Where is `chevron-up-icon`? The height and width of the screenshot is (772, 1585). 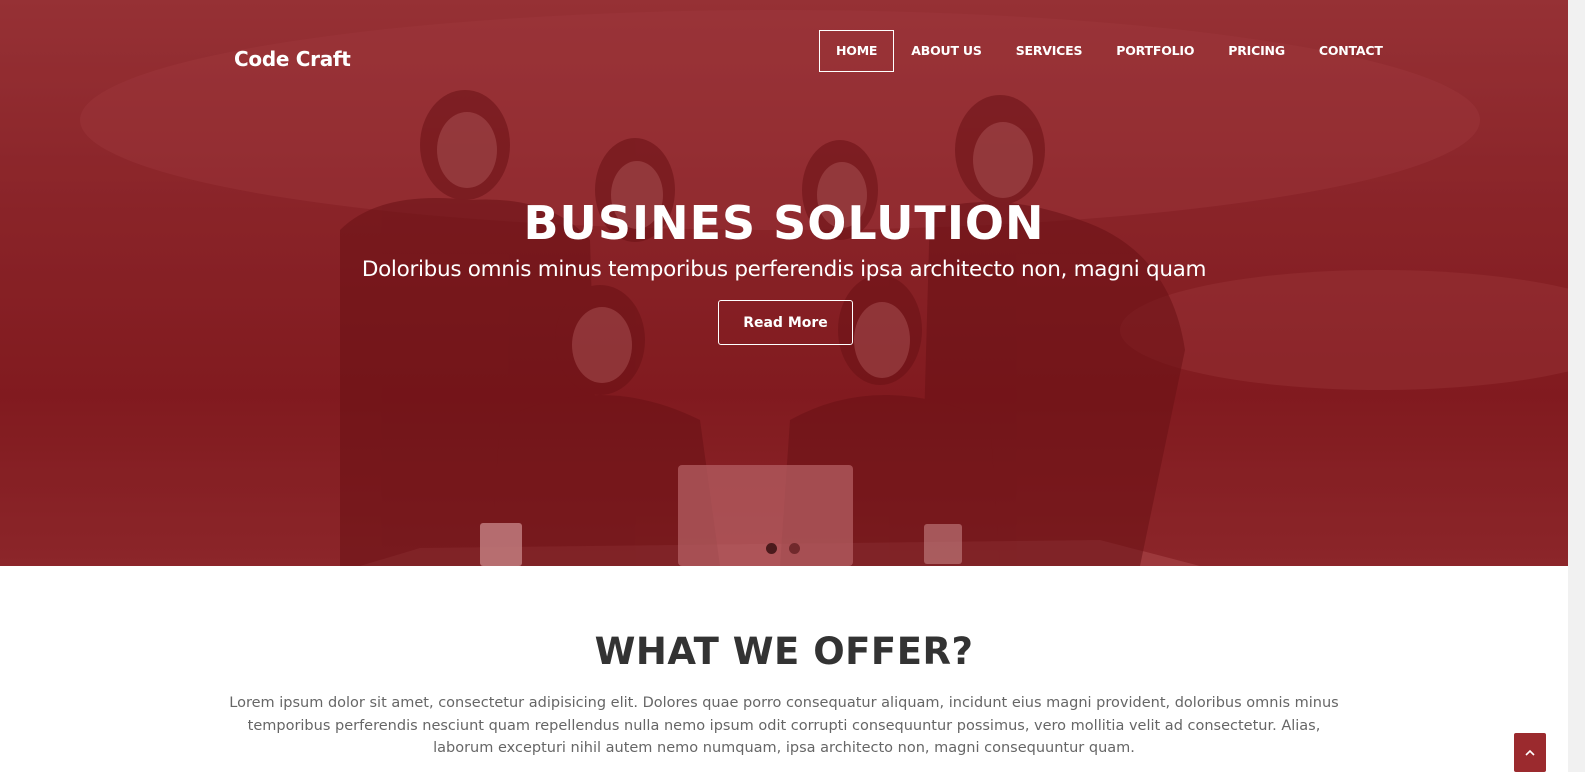 chevron-up-icon is located at coordinates (1530, 752).